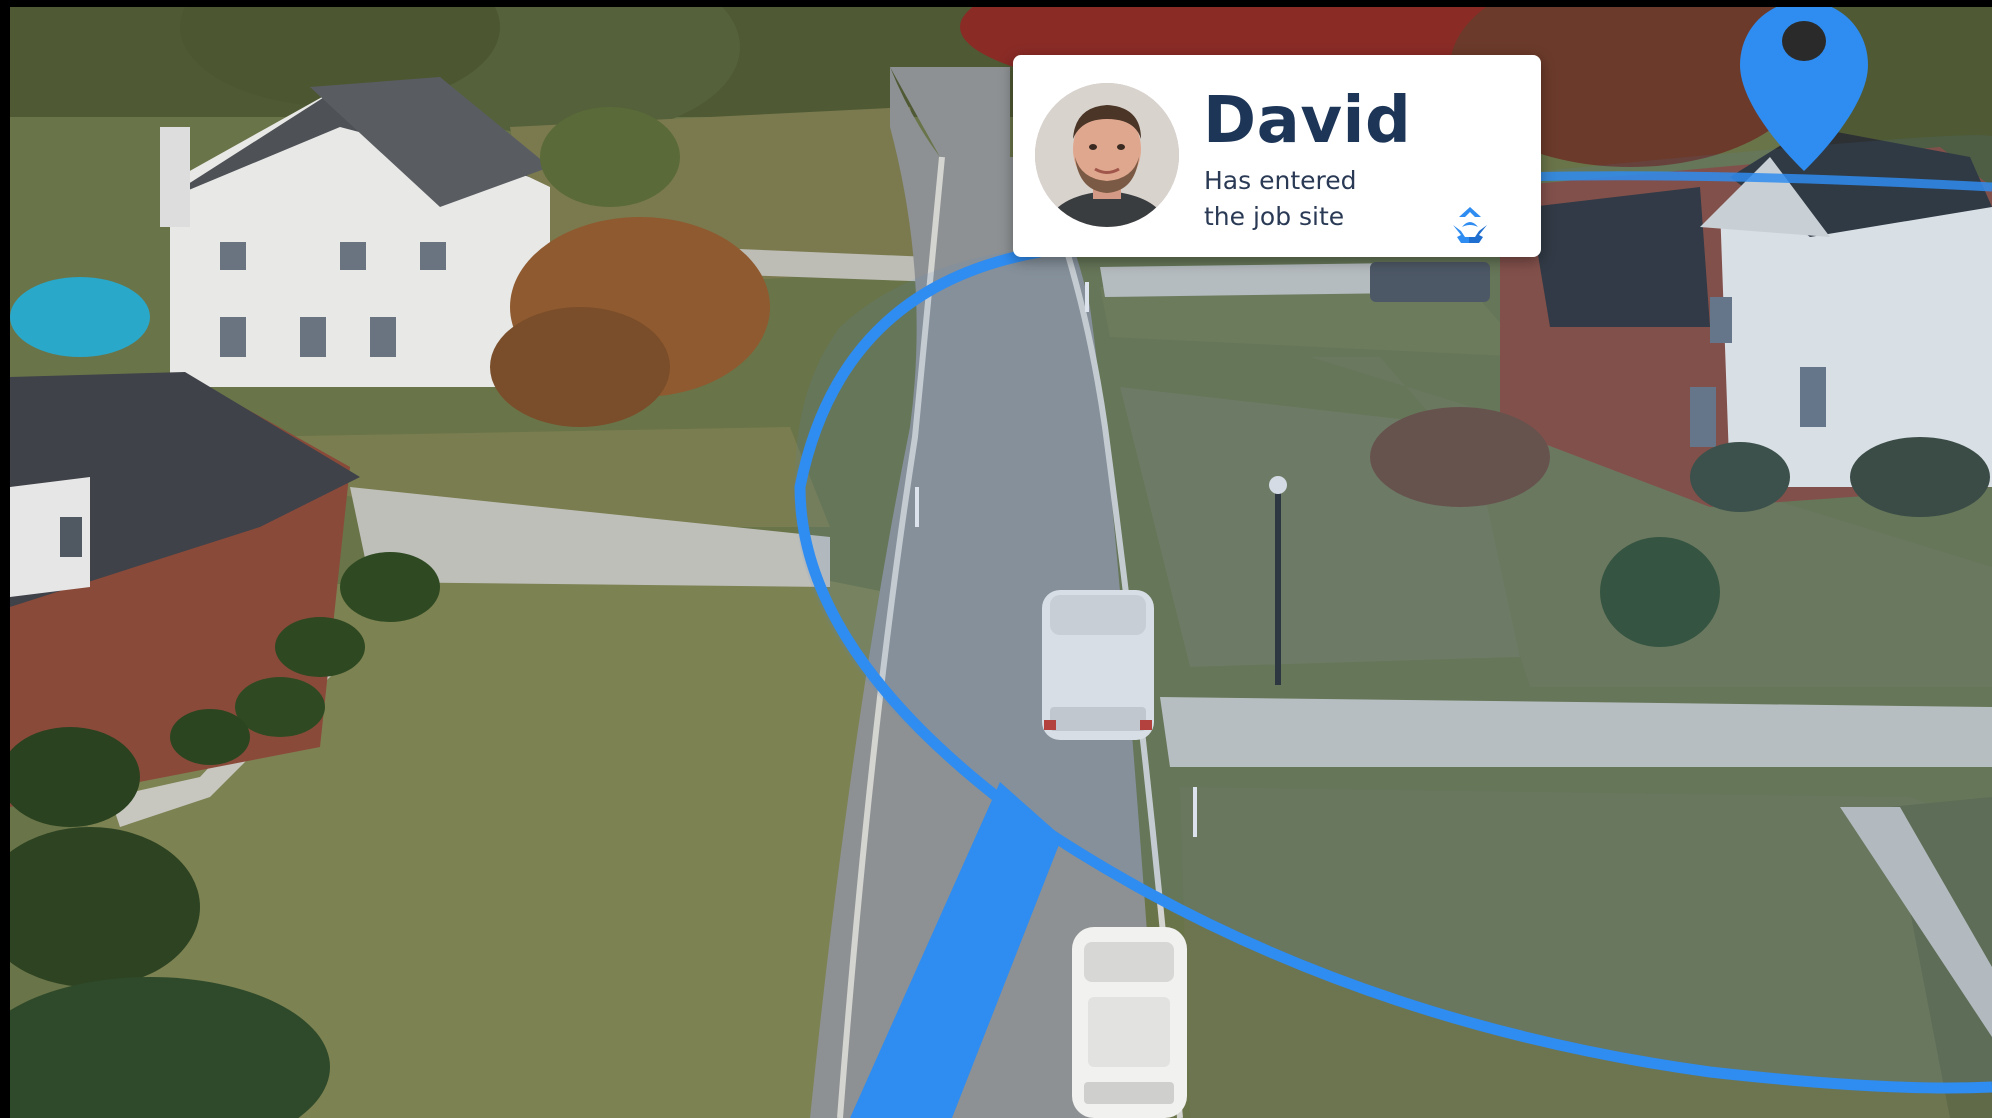  What do you see at coordinates (1319, 199) in the screenshot?
I see `notification-message: Has entered the job site` at bounding box center [1319, 199].